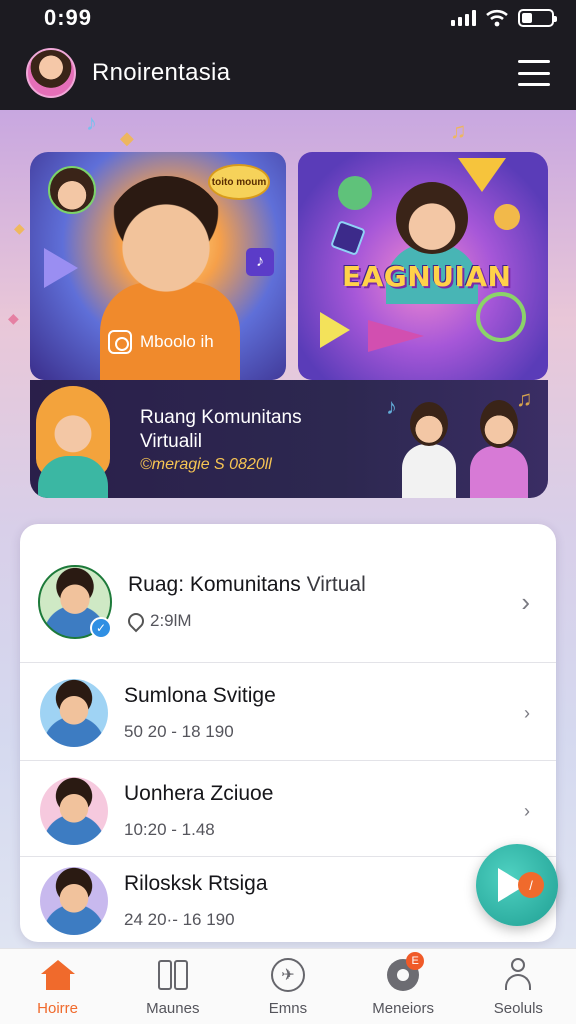 This screenshot has width=576, height=1024. What do you see at coordinates (200, 695) in the screenshot?
I see `list-item-title: Sumlona Svitige` at bounding box center [200, 695].